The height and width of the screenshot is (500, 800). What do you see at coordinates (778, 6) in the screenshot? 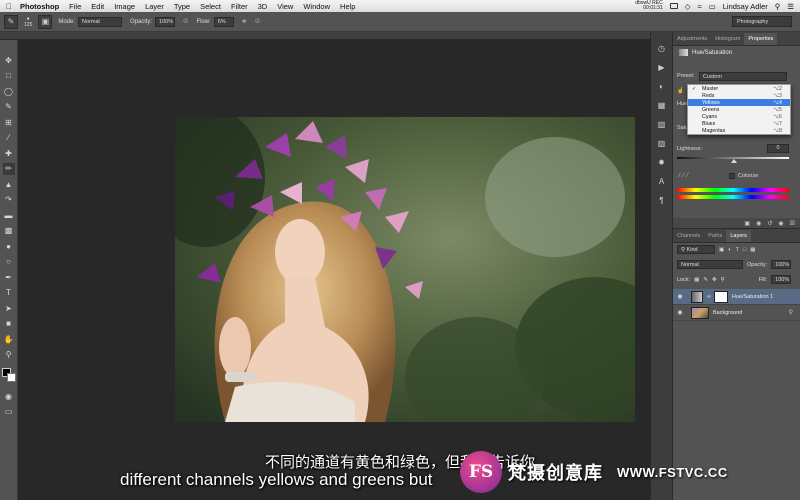
I see `search-icon: ⚲` at bounding box center [778, 6].